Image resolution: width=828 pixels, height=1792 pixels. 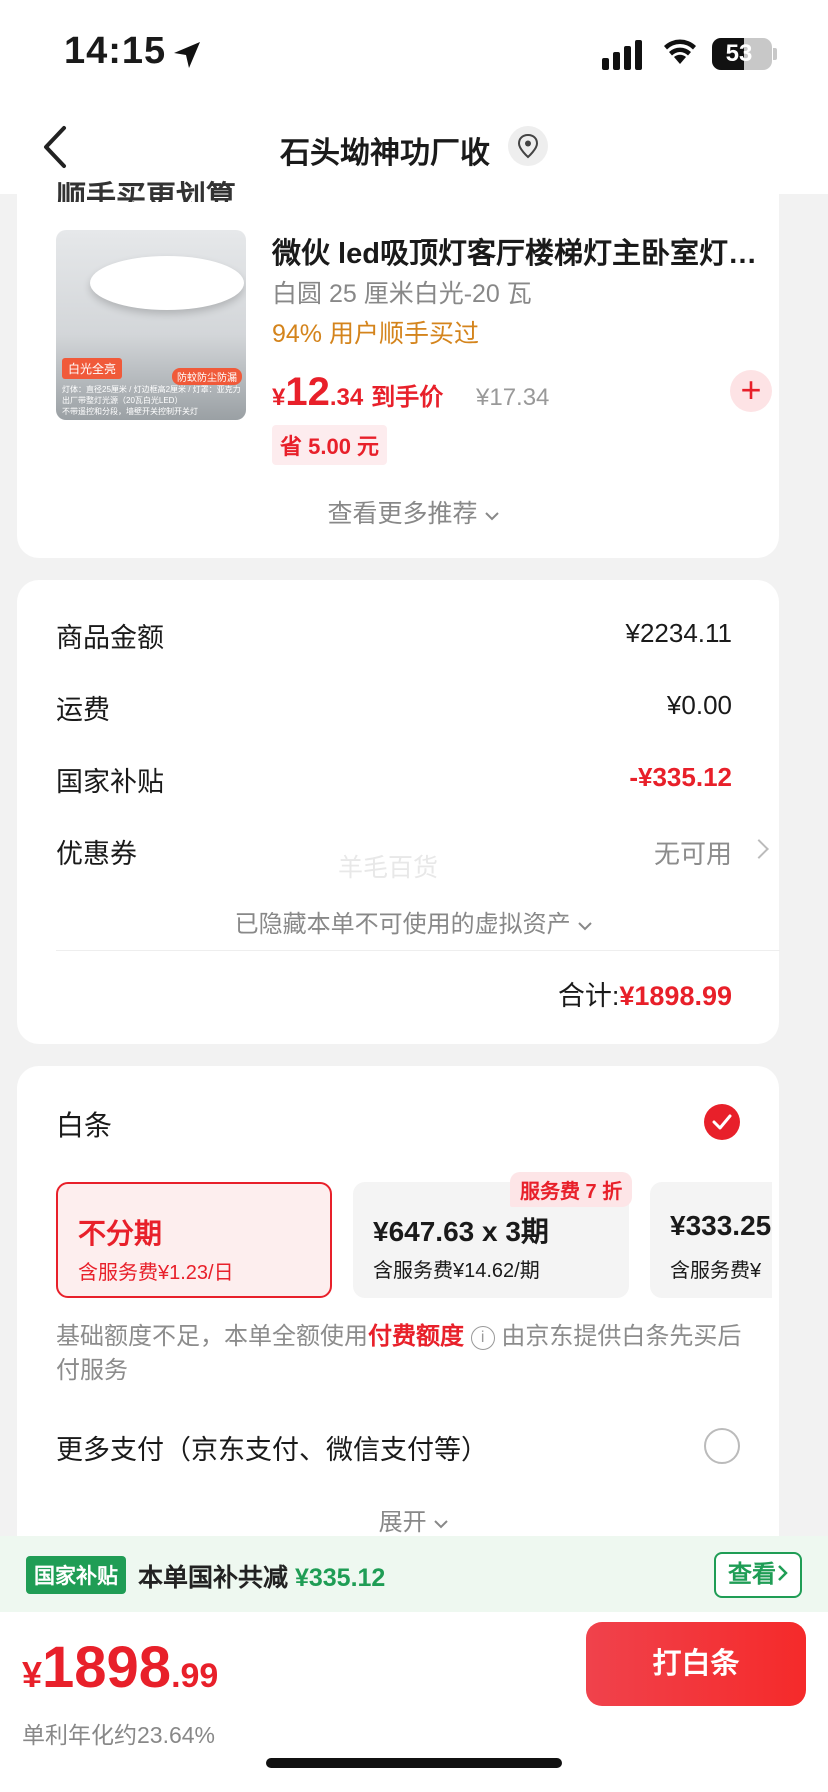 I want to click on final-price: ¥12.34 到手价, so click(x=358, y=392).